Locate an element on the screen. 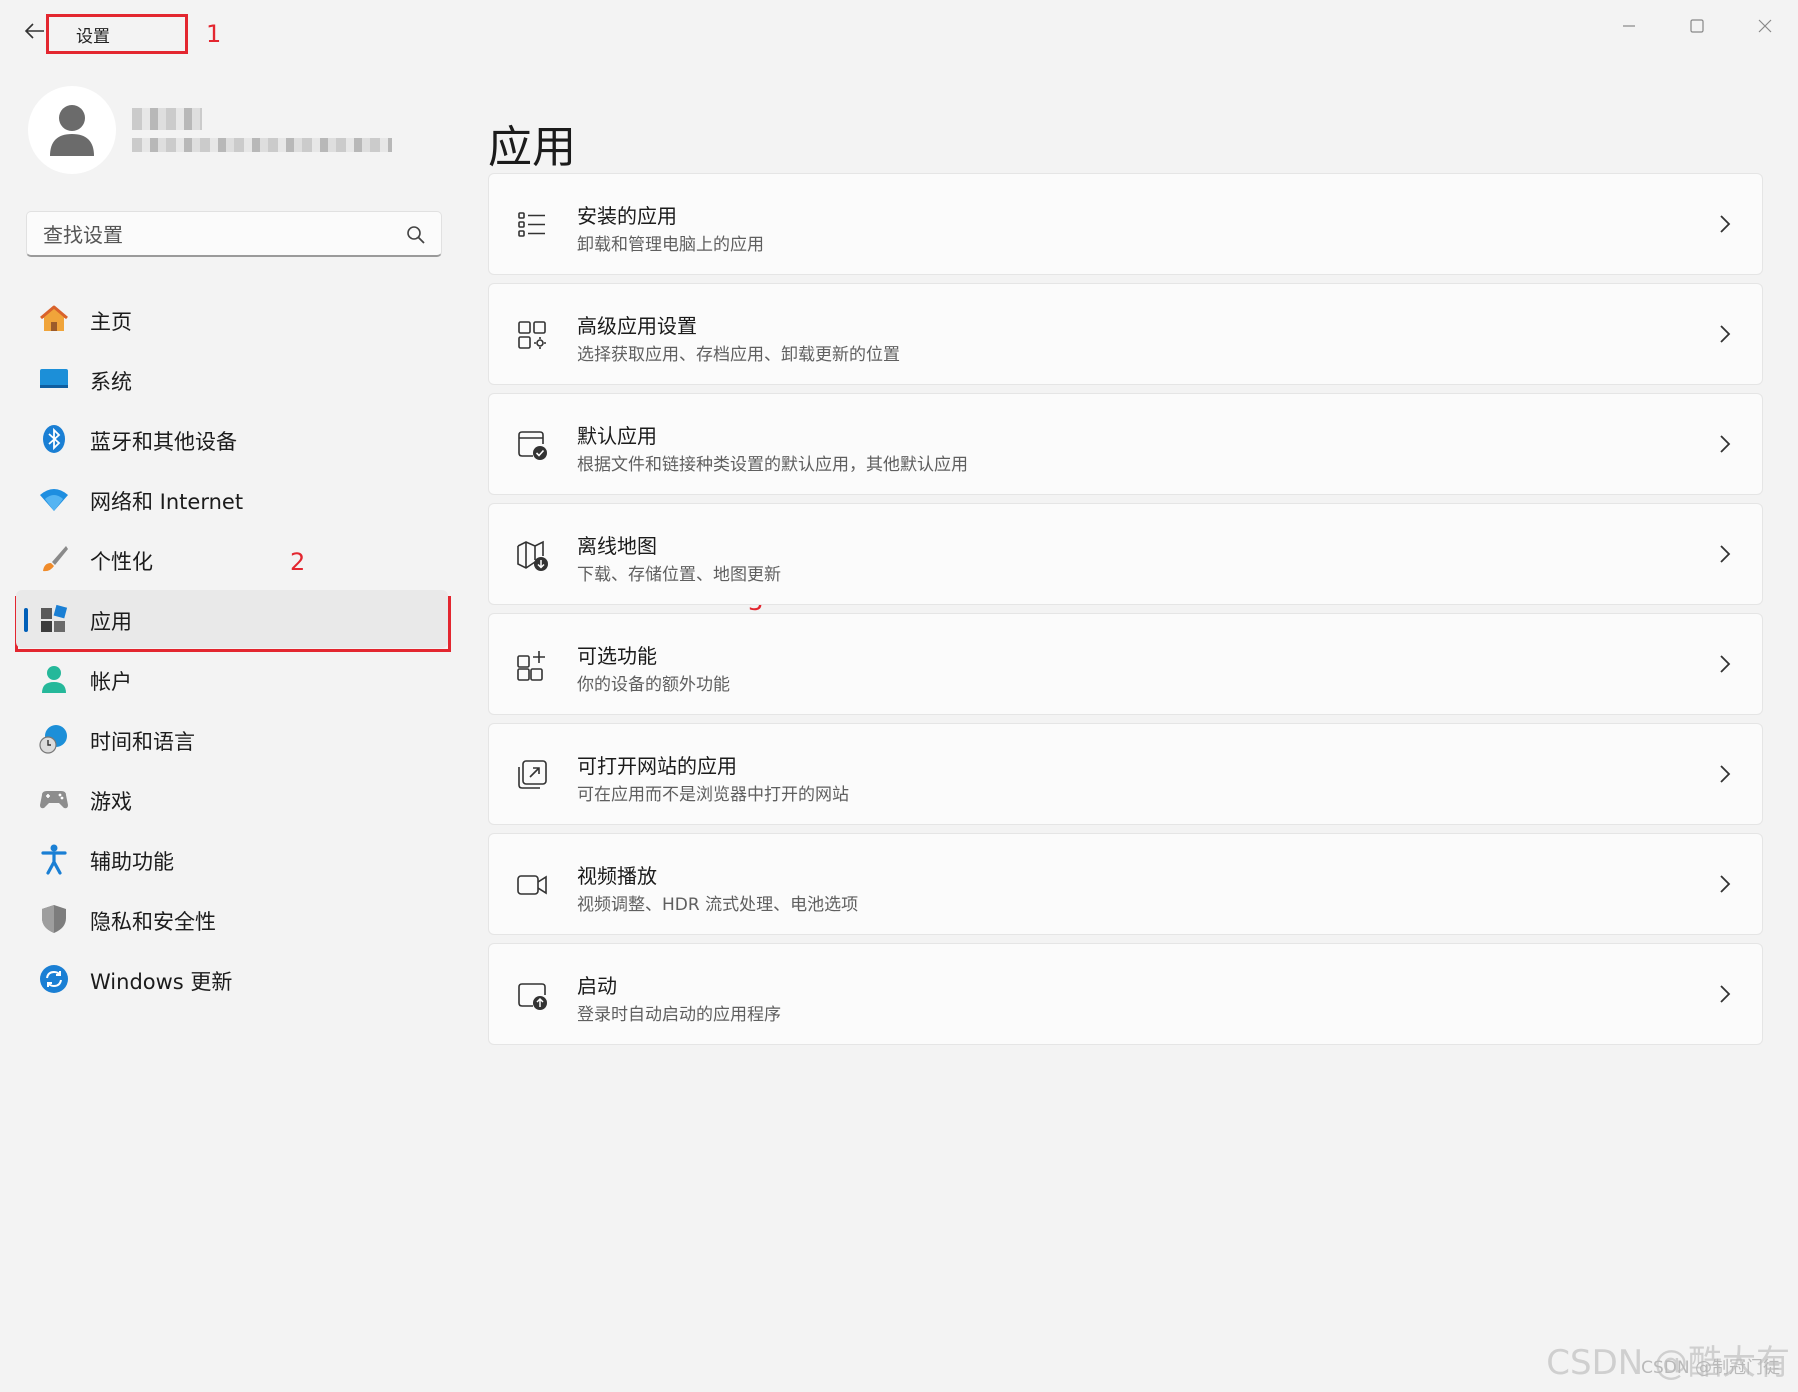  sidebar-item-personalization: 个性化 is located at coordinates (232, 559).